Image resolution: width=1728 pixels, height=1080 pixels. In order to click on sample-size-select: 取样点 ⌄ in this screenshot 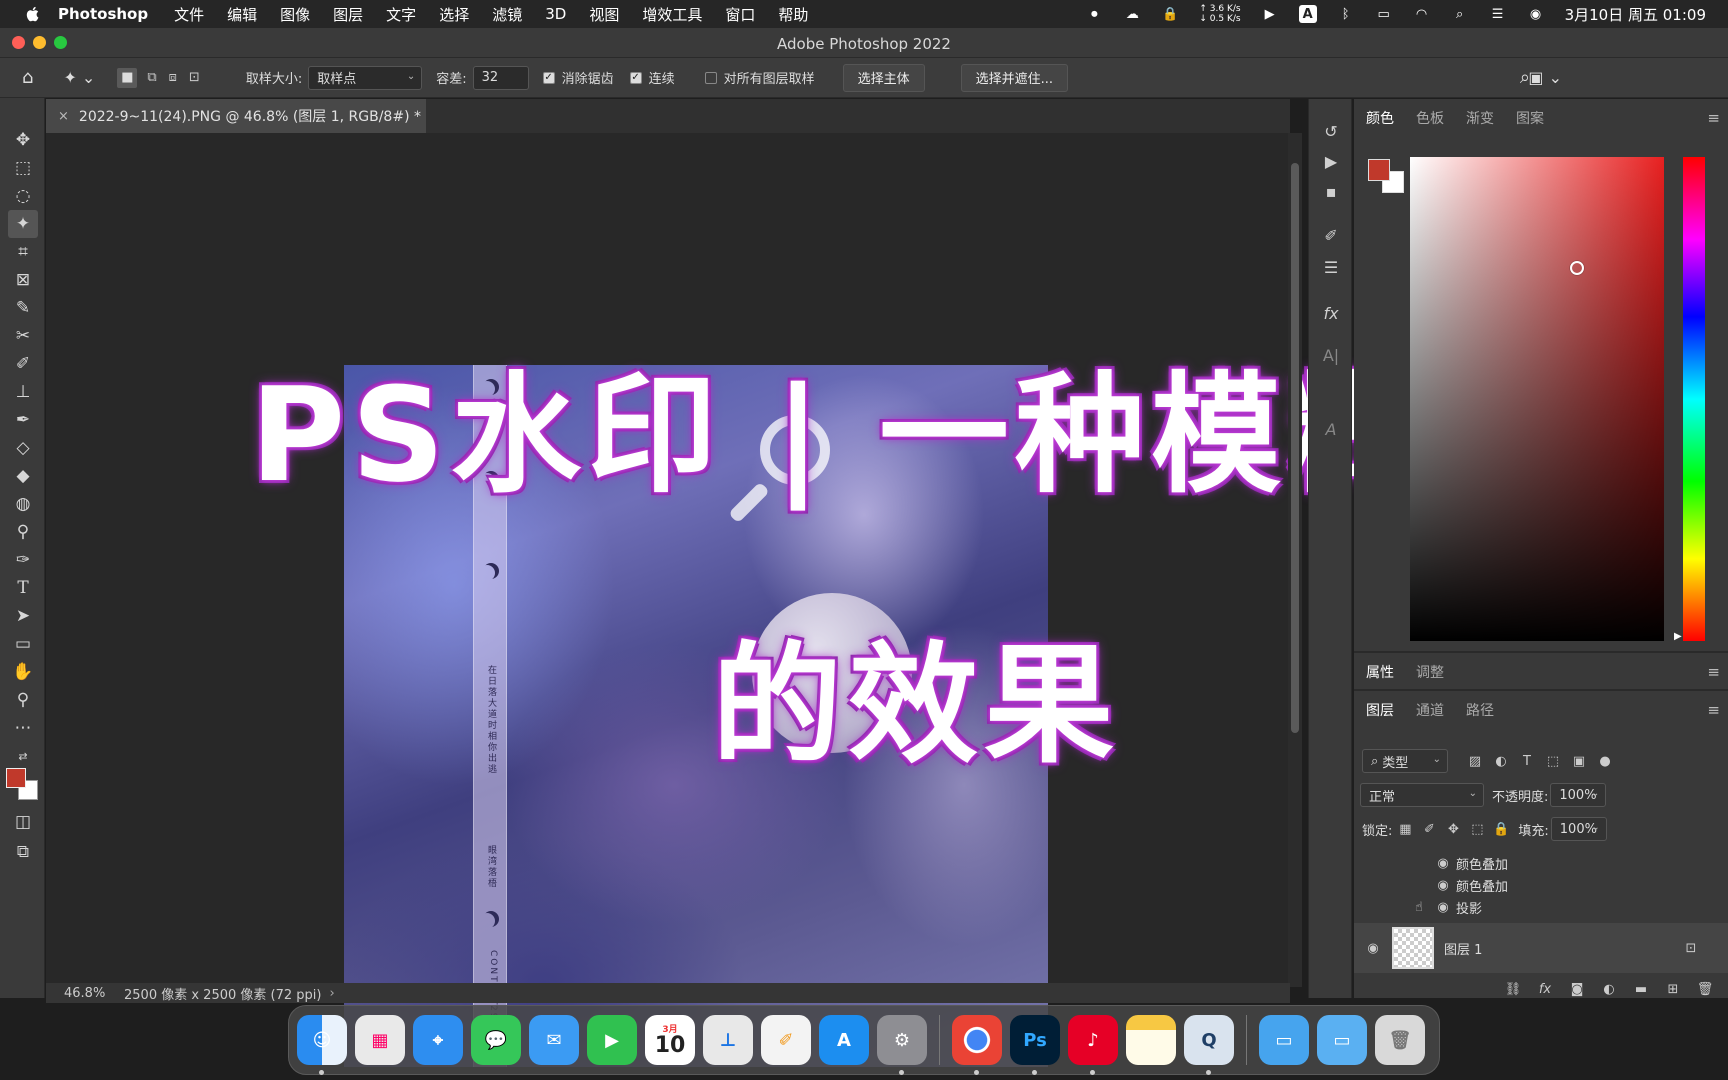, I will do `click(365, 77)`.